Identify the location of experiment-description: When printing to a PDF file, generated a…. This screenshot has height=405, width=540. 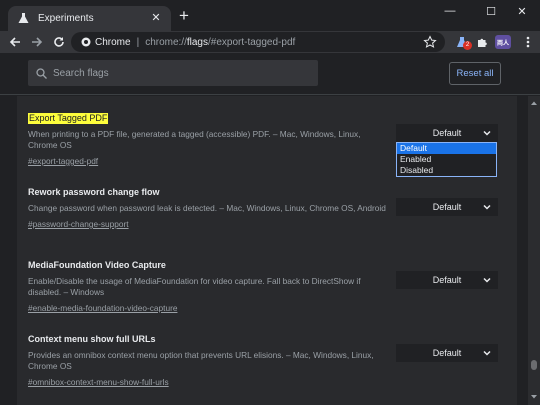
(194, 139).